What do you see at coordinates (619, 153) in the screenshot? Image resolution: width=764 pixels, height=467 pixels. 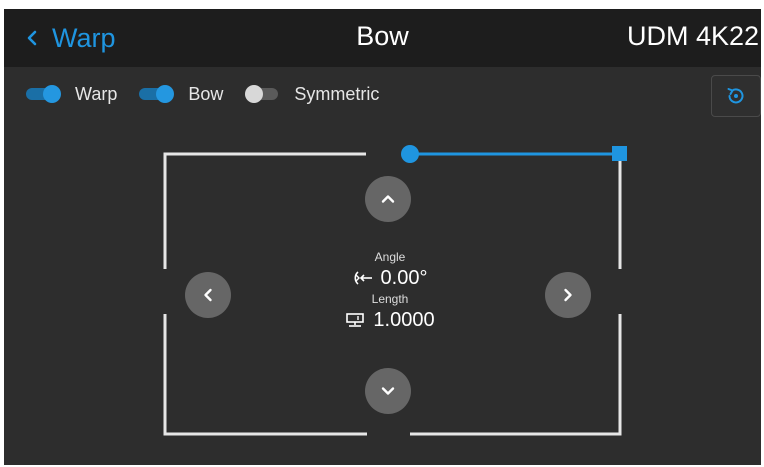 I see `corner-handle-square` at bounding box center [619, 153].